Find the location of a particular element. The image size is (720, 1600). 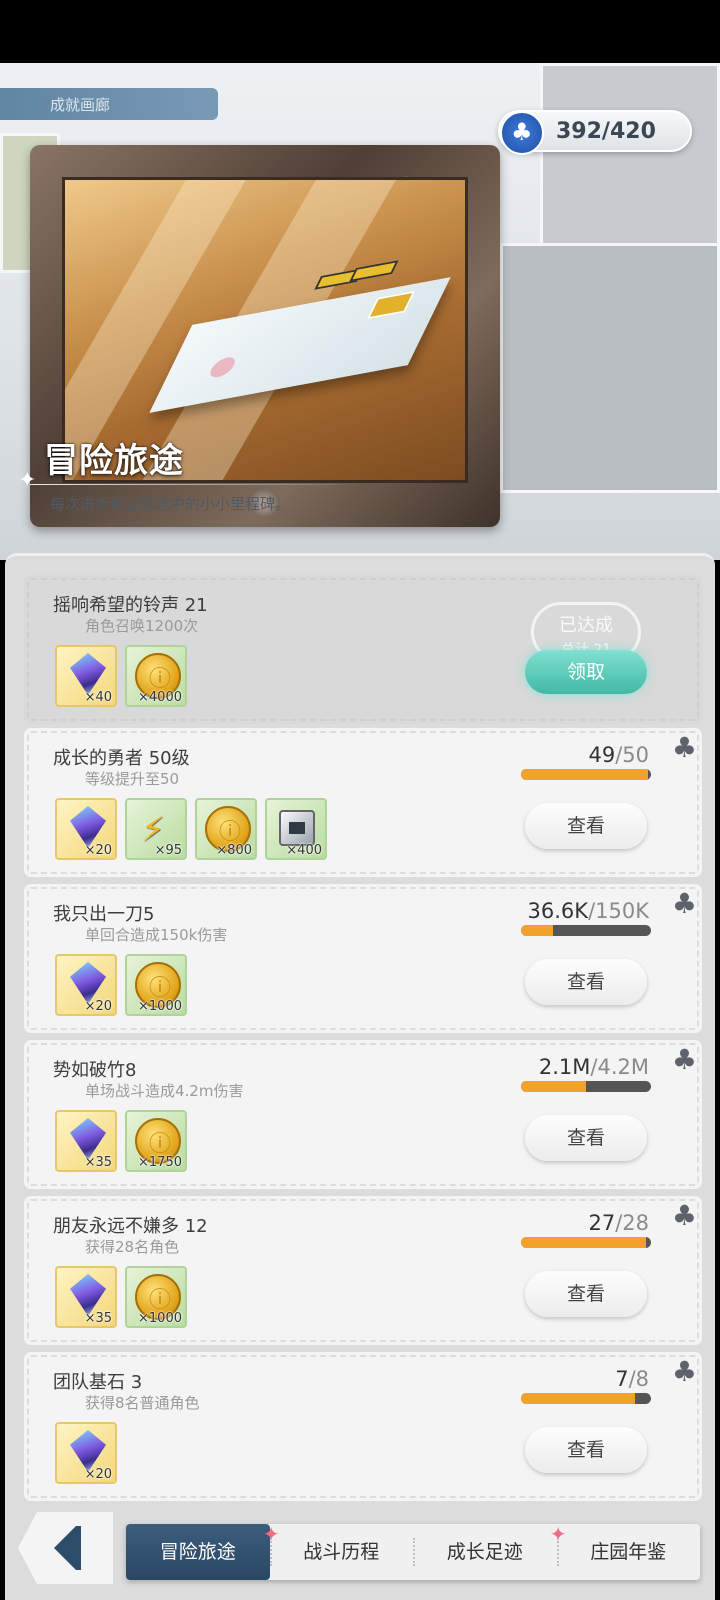

page-subtitle: 每次进步都是旅途中的小小里程碑。 is located at coordinates (170, 504).